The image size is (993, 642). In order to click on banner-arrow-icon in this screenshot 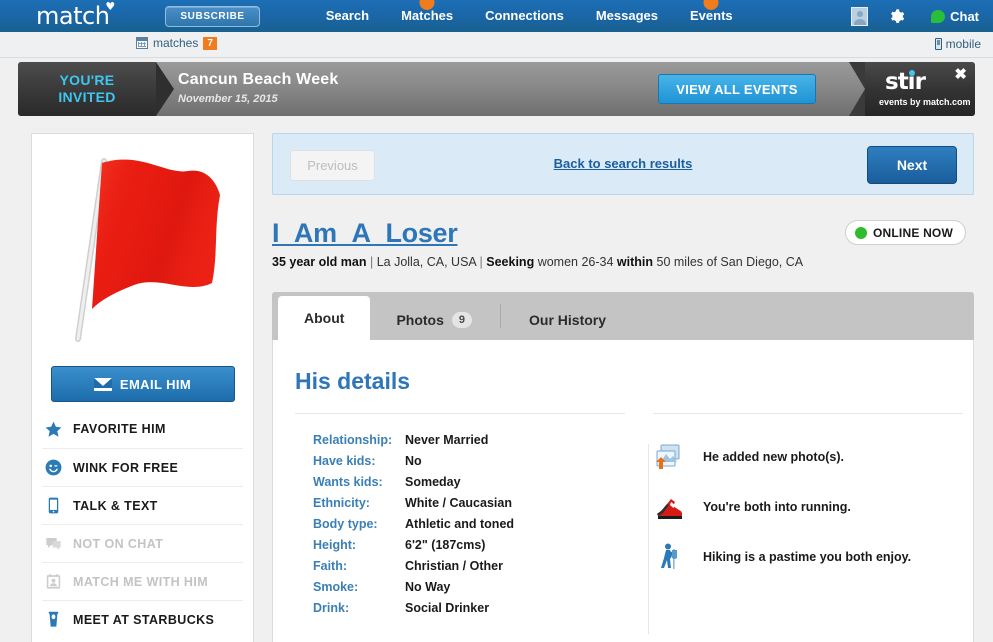, I will do `click(165, 89)`.